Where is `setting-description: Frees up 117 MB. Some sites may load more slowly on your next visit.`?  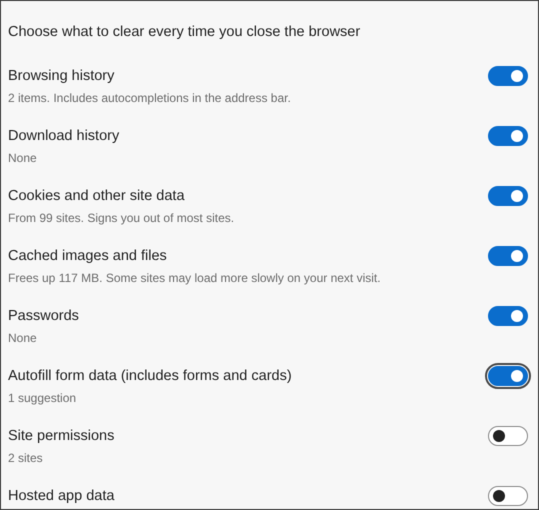
setting-description: Frees up 117 MB. Some sites may load more slowly on your next visit. is located at coordinates (194, 278).